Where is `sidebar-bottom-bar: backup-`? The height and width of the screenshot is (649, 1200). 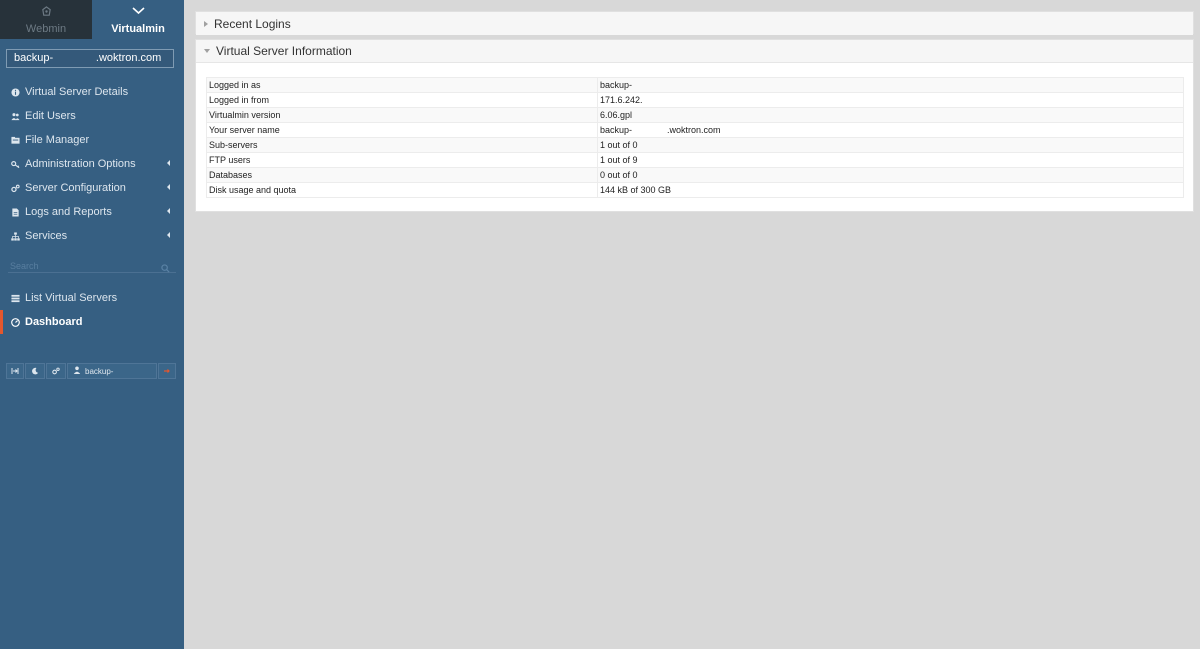 sidebar-bottom-bar: backup- is located at coordinates (91, 371).